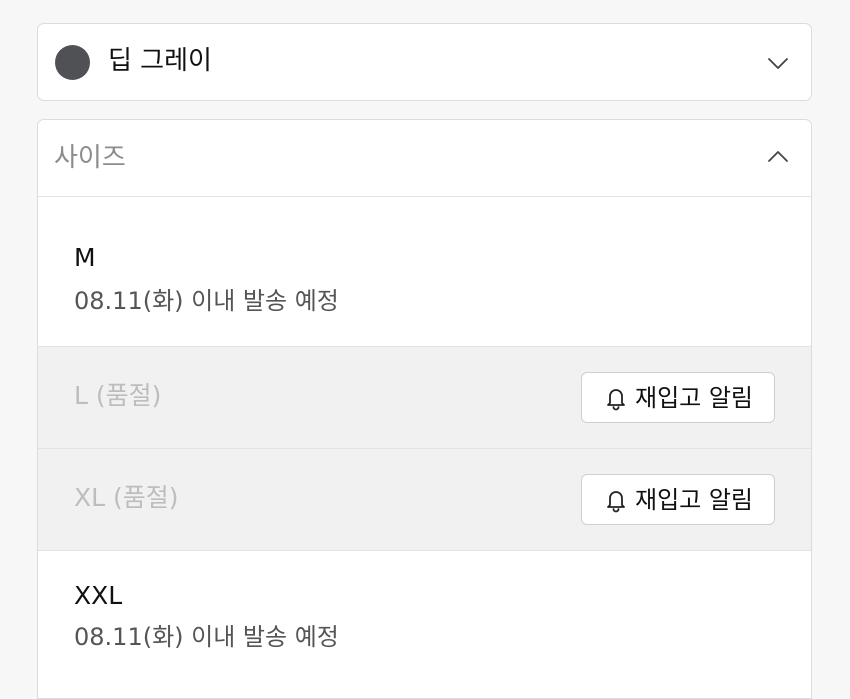 The width and height of the screenshot is (850, 699). Describe the element at coordinates (778, 63) in the screenshot. I see `chevron-down-icon` at that location.